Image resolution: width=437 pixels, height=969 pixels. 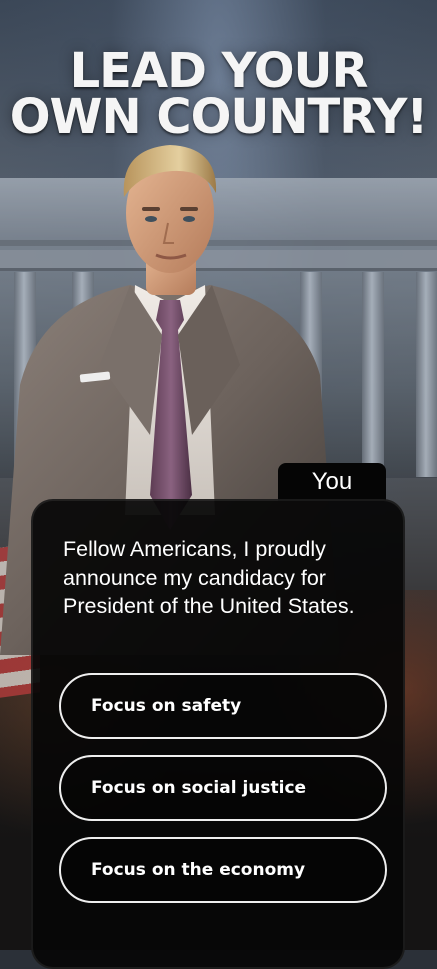 I want to click on headline: LEAD YOUR OWN COUNTRY!, so click(x=218, y=94).